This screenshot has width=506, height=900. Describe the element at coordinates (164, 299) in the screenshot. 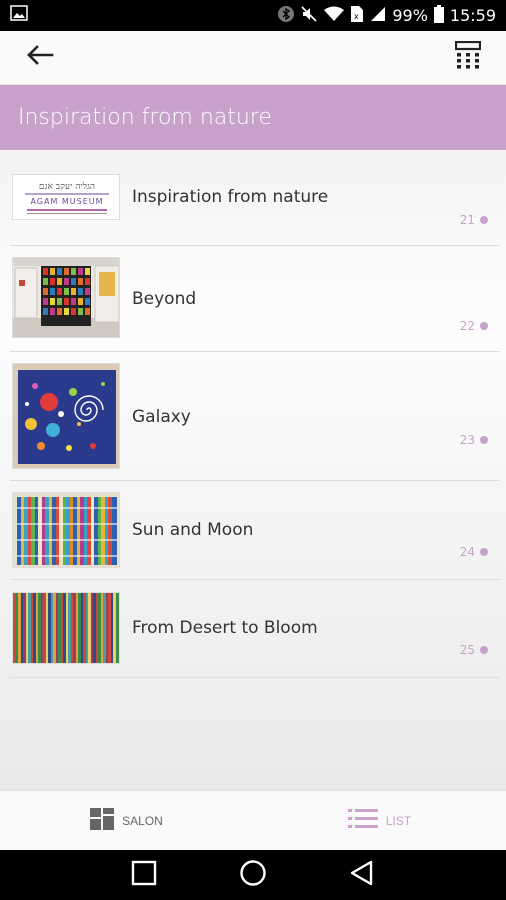

I see `item-label: Beyond` at that location.